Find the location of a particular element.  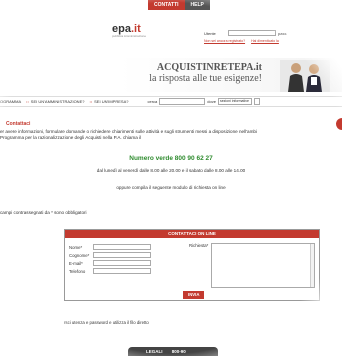

telefono-label: Telefono is located at coordinates (77, 271).